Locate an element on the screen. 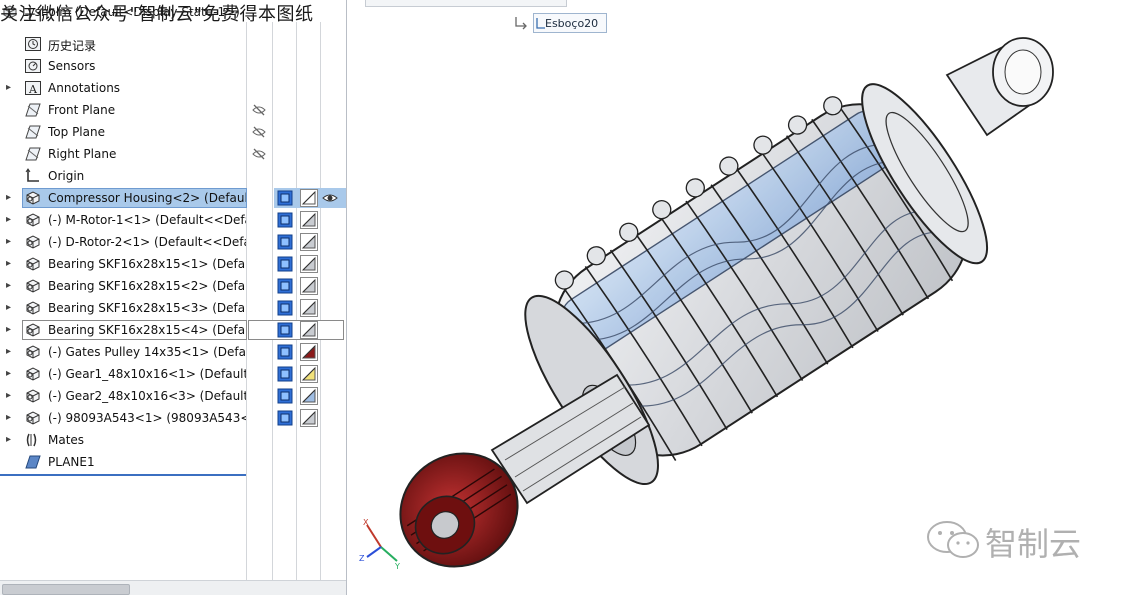 The height and width of the screenshot is (595, 1133). tree-item: ▸ Bearing SKF16x28x15<3> (Default is located at coordinates (173, 308).